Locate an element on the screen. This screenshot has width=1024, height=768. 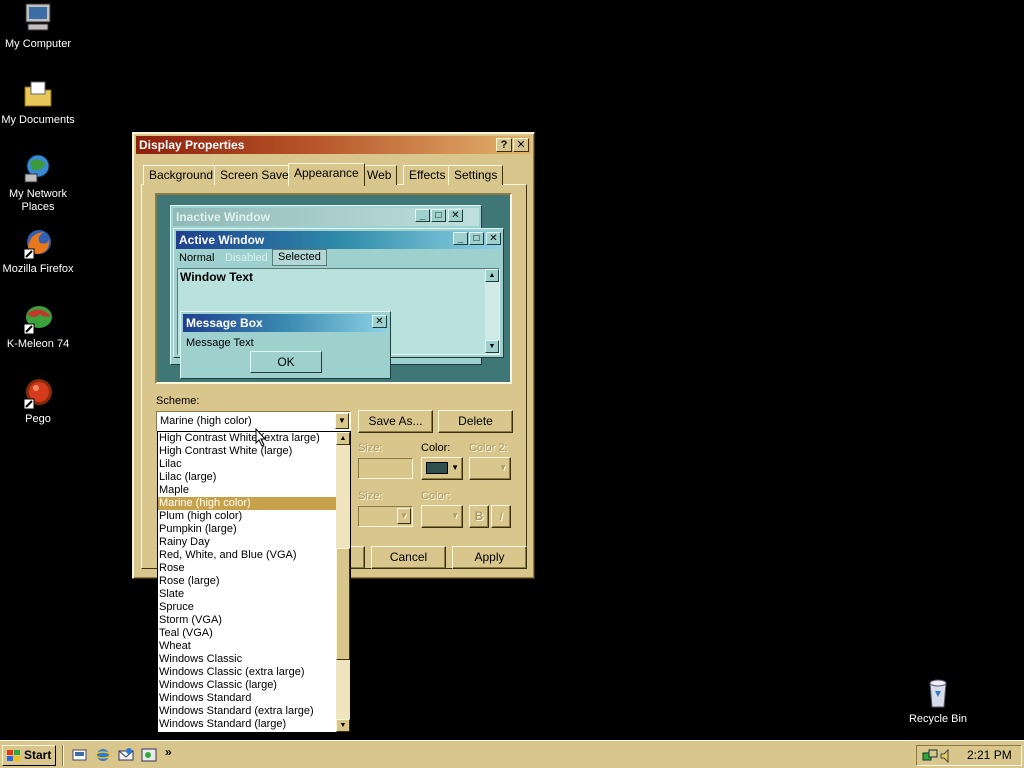
scheme-list-scrollbar: ▲ ▼ is located at coordinates (343, 582).